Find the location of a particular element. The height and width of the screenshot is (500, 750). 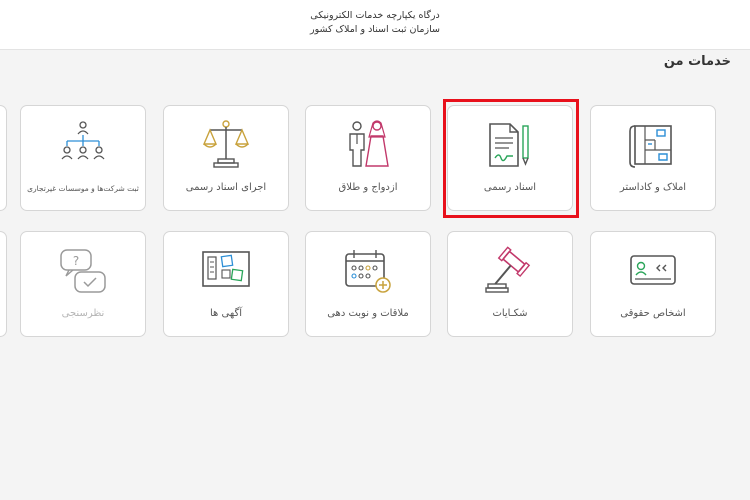

service-card-appointments: ملاقات و نوبت دهی is located at coordinates (368, 284).